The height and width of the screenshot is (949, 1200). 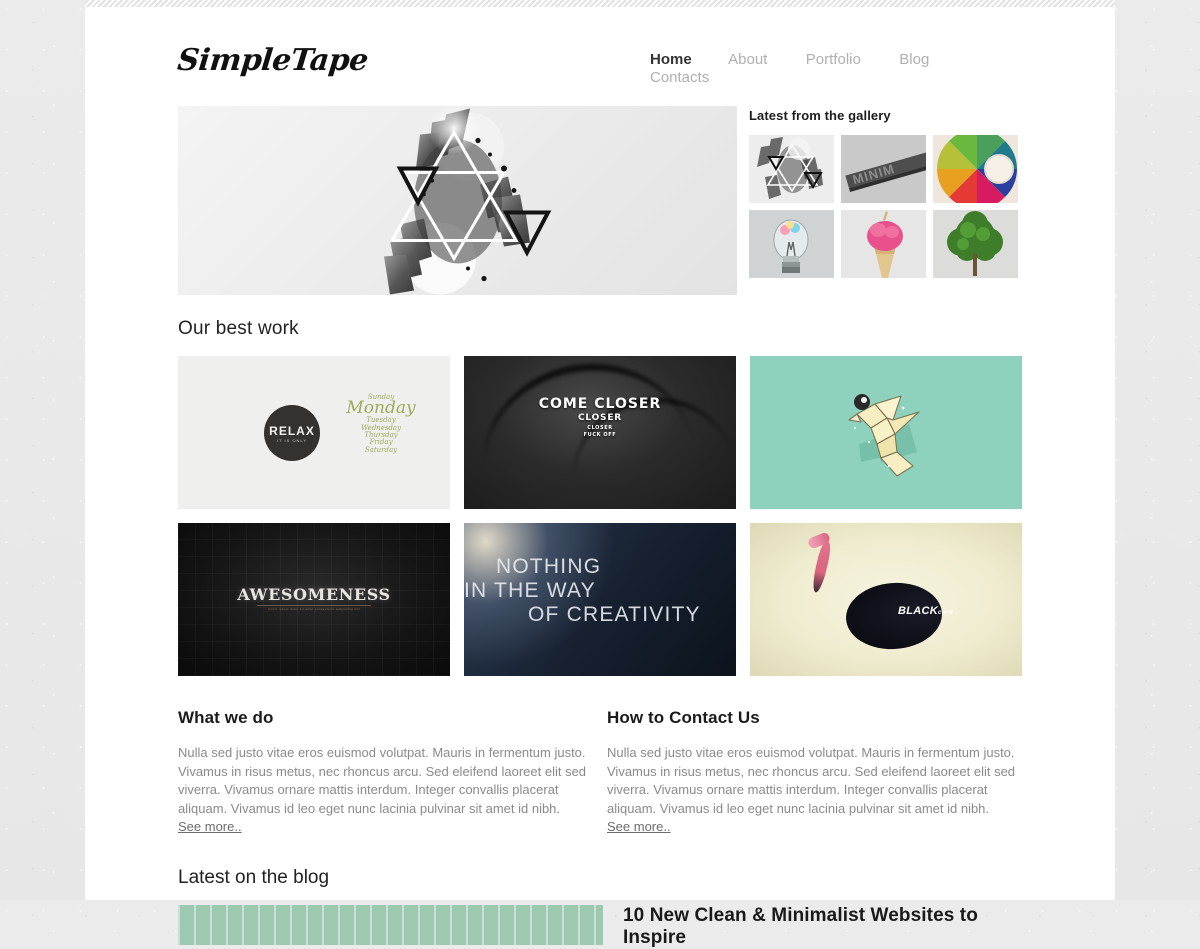 I want to click on what-we-do-see-more-link: See more.., so click(x=210, y=826).